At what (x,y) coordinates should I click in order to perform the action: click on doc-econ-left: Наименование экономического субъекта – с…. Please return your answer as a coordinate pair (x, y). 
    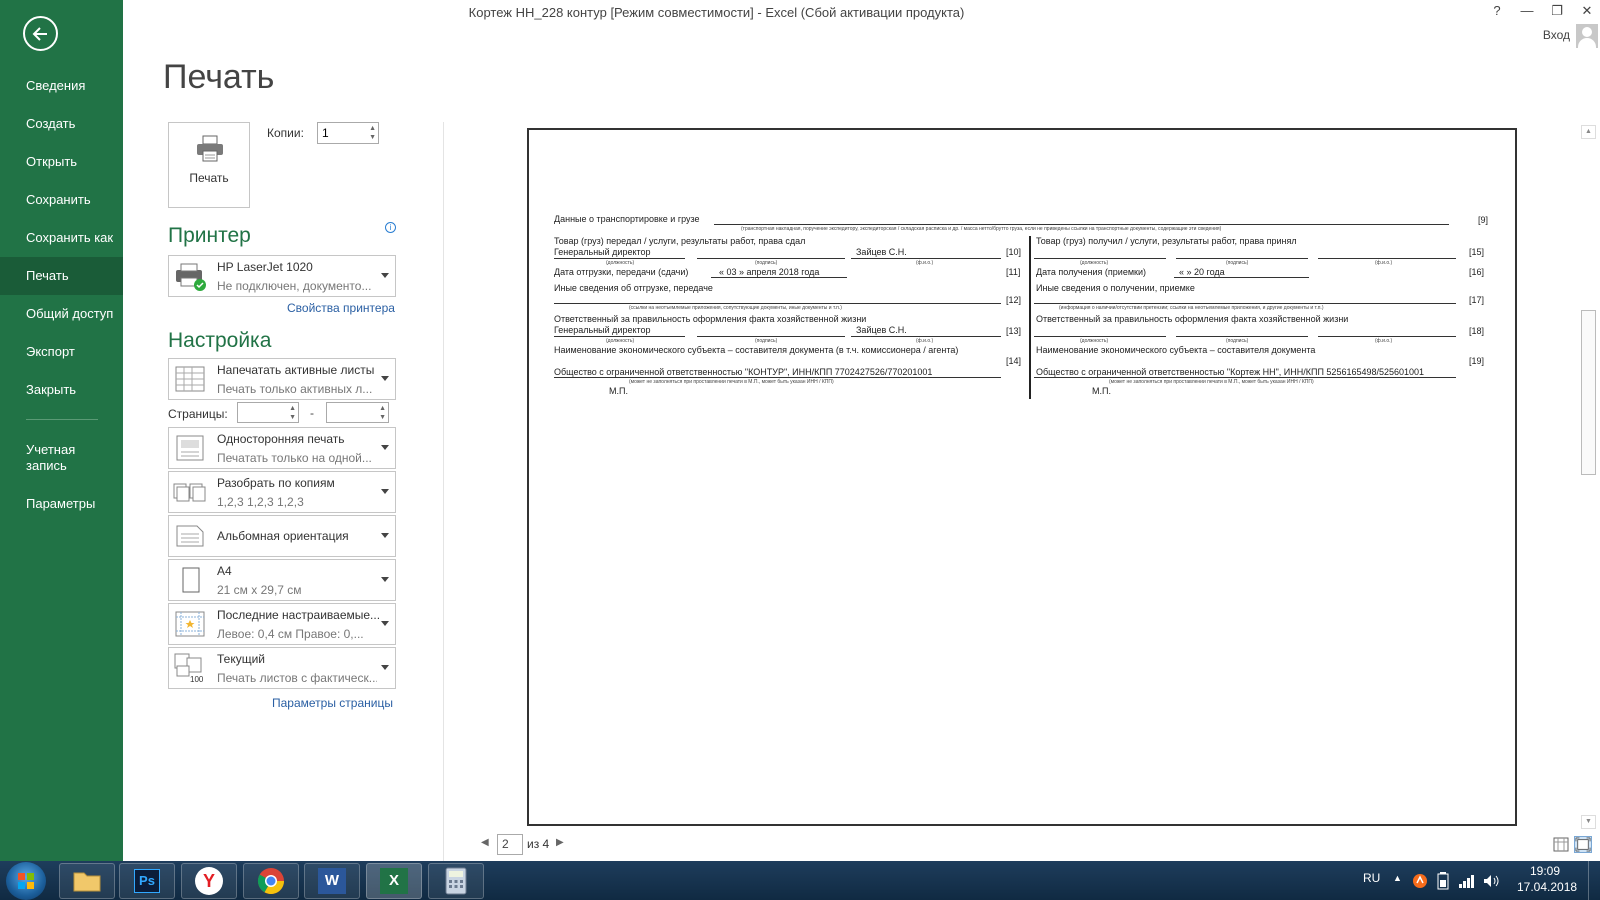
    Looking at the image, I should click on (756, 350).